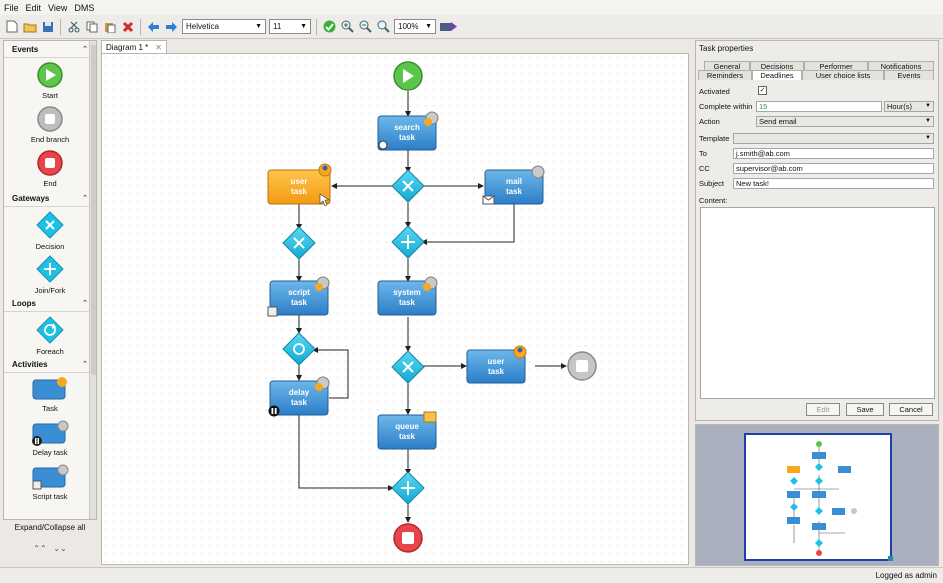  I want to click on end-event, so click(408, 538).